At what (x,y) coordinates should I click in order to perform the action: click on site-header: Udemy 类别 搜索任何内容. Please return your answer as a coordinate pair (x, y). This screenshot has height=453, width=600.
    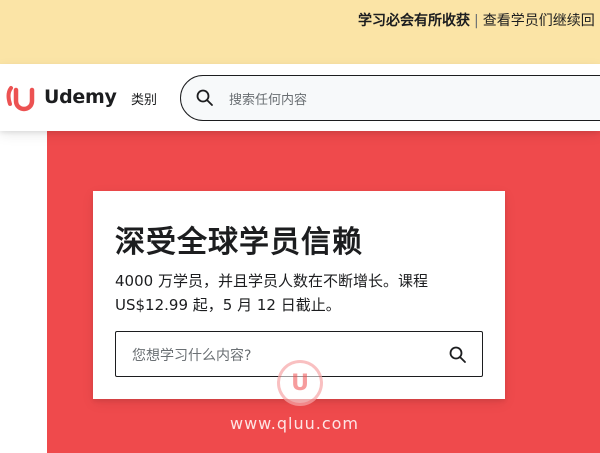
    Looking at the image, I should click on (300, 97).